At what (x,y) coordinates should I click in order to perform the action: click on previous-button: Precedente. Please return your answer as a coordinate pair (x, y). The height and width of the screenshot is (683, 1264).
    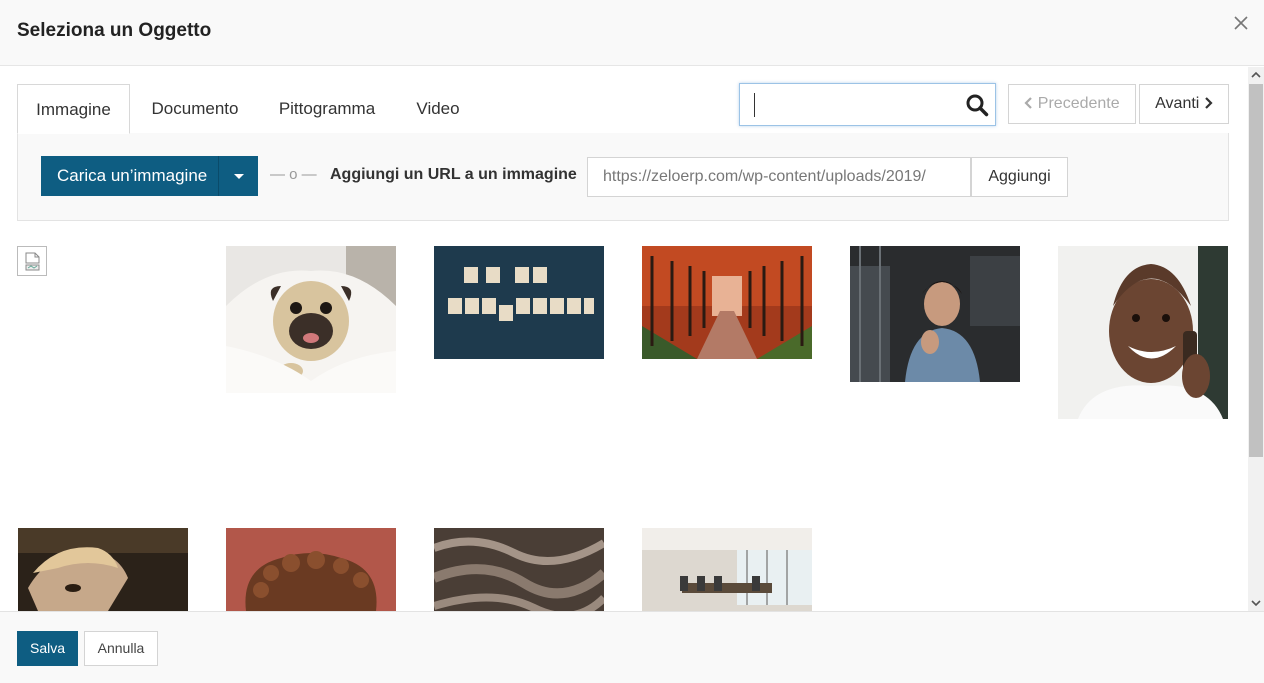
    Looking at the image, I should click on (1072, 104).